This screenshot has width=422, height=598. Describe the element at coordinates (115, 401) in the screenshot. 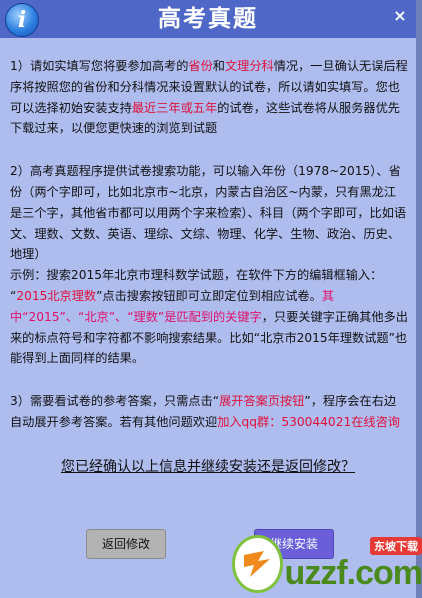

I see `p3-text-a: 3）需要看试卷的参考答案，只需点击“` at that location.